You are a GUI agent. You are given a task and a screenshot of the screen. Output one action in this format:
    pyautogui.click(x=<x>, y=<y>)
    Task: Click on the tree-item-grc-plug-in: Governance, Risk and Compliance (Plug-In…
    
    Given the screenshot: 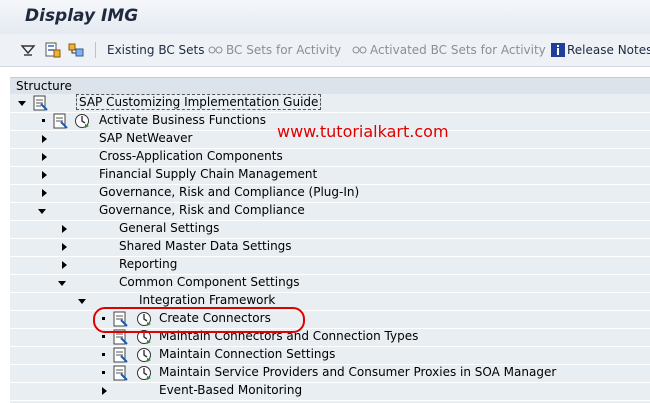 What is the action you would take?
    pyautogui.click(x=330, y=193)
    